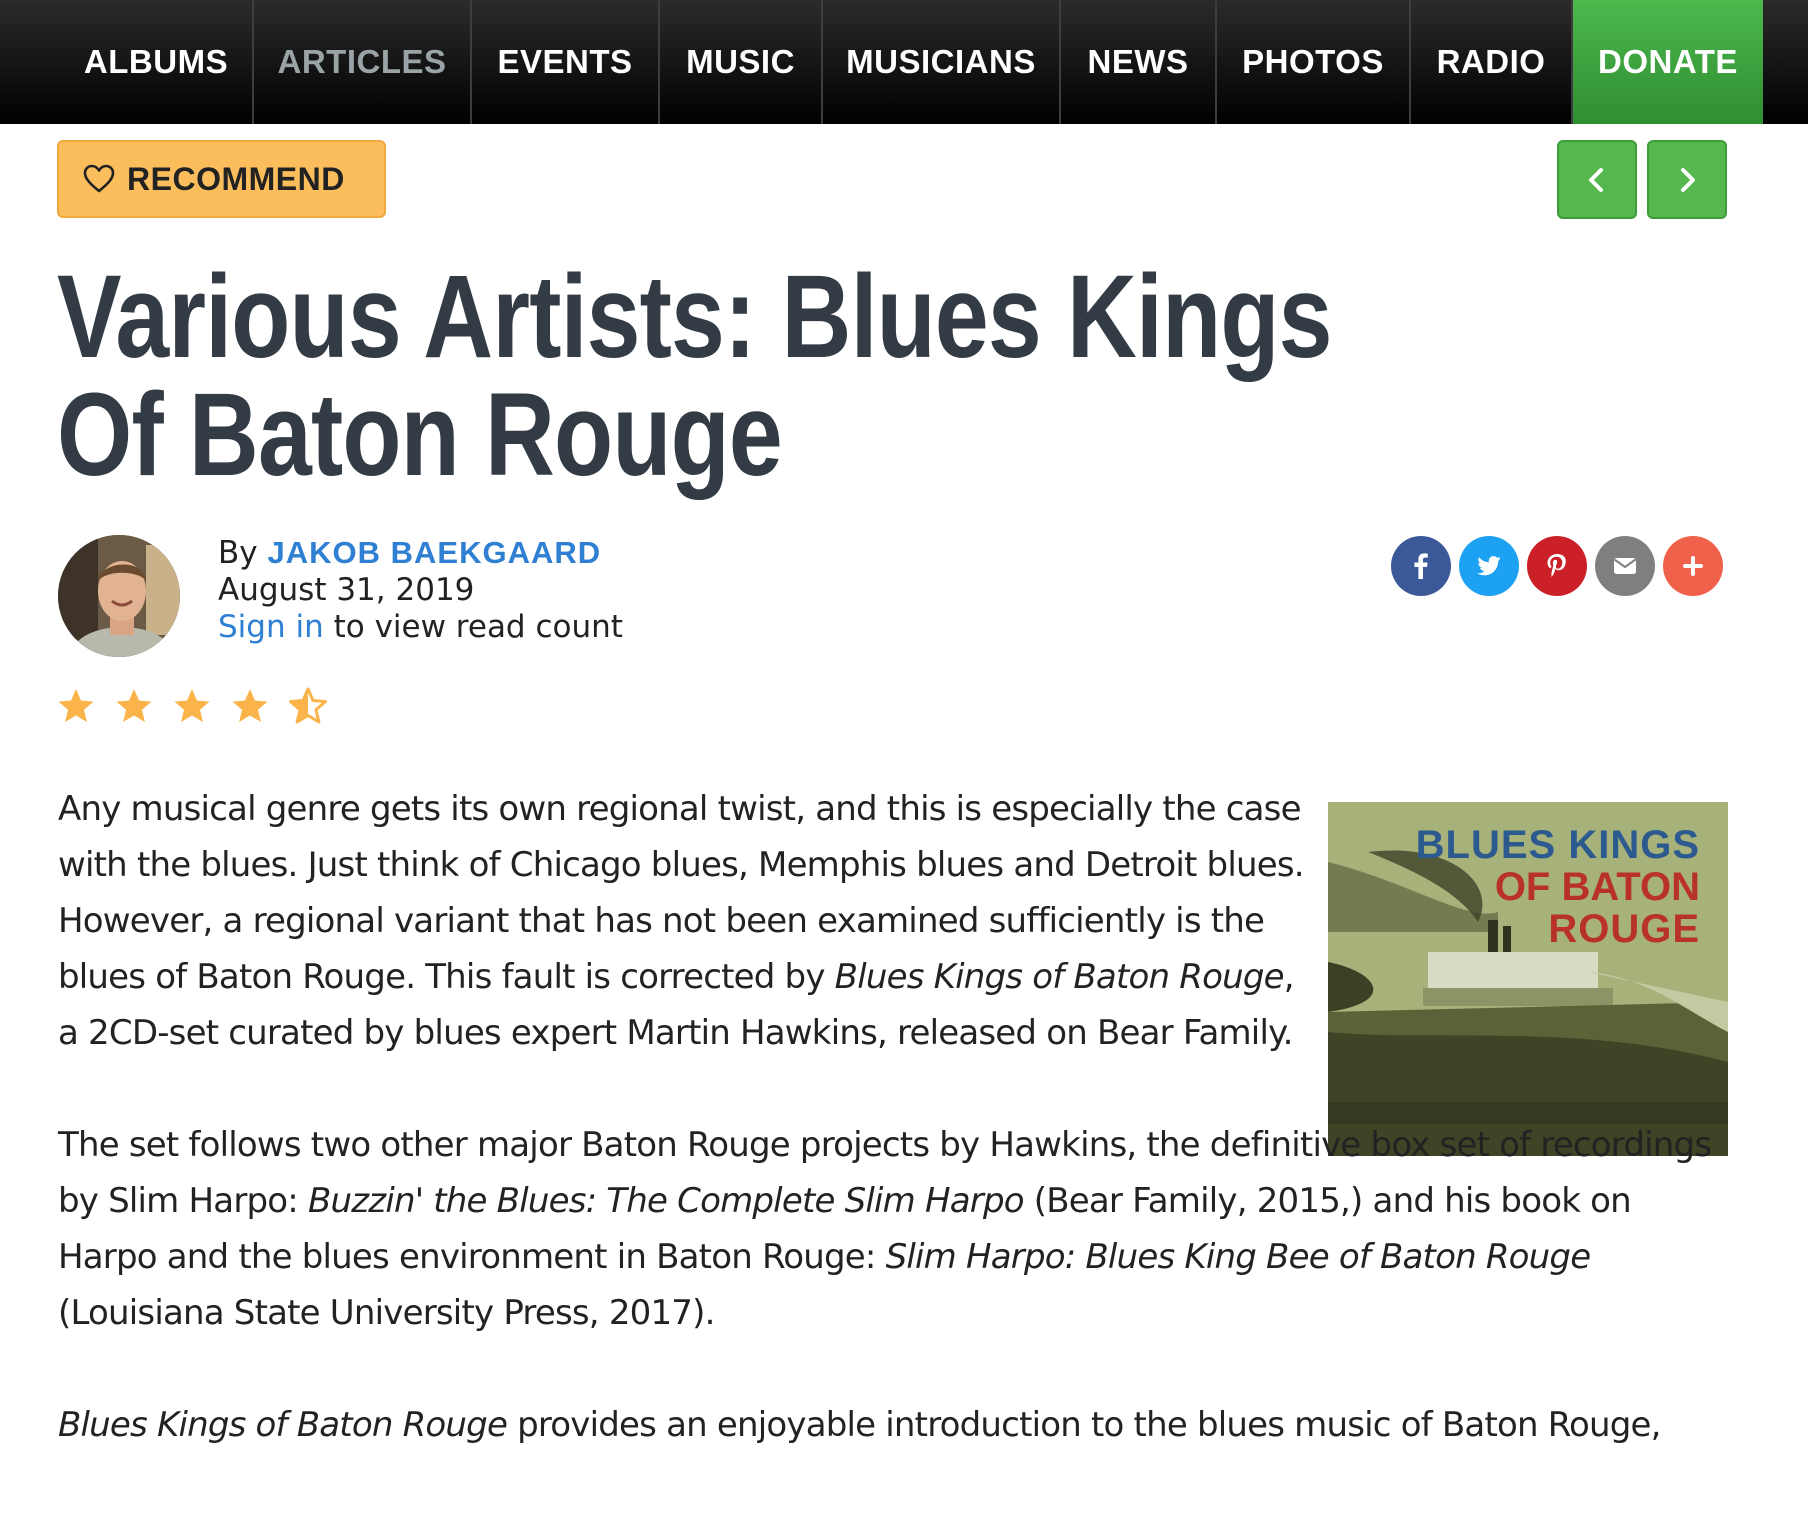 Image resolution: width=1808 pixels, height=1516 pixels. Describe the element at coordinates (236, 178) in the screenshot. I see `recommend-label: RECOMMEND` at that location.